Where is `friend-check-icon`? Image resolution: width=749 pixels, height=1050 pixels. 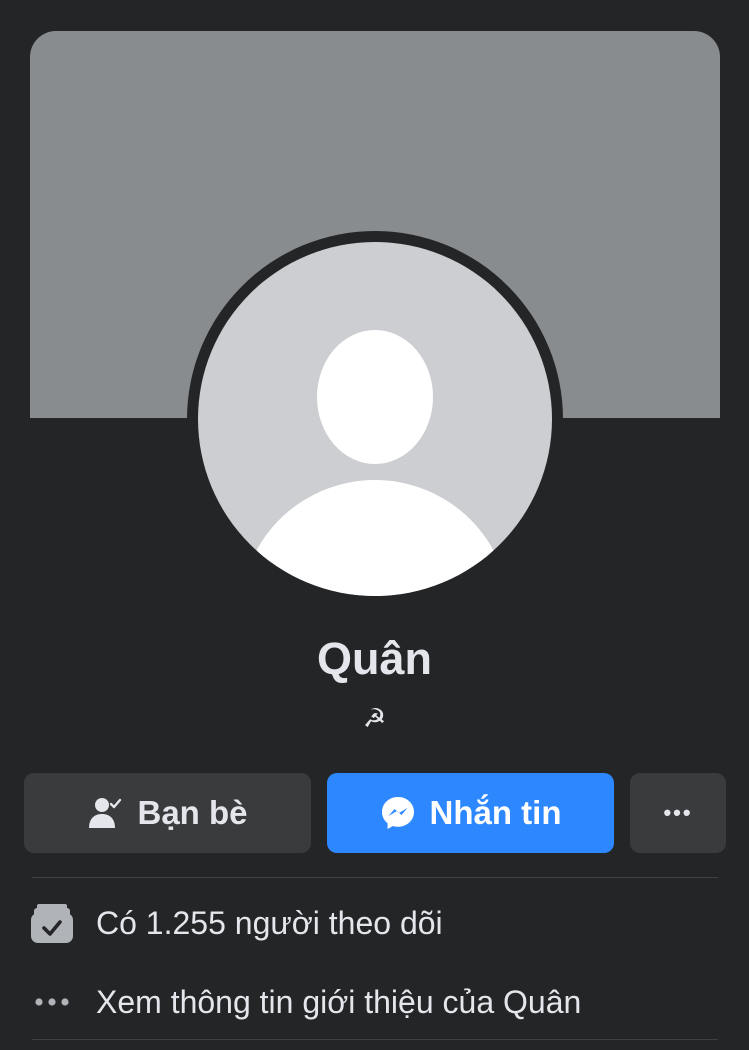
friend-check-icon is located at coordinates (105, 813).